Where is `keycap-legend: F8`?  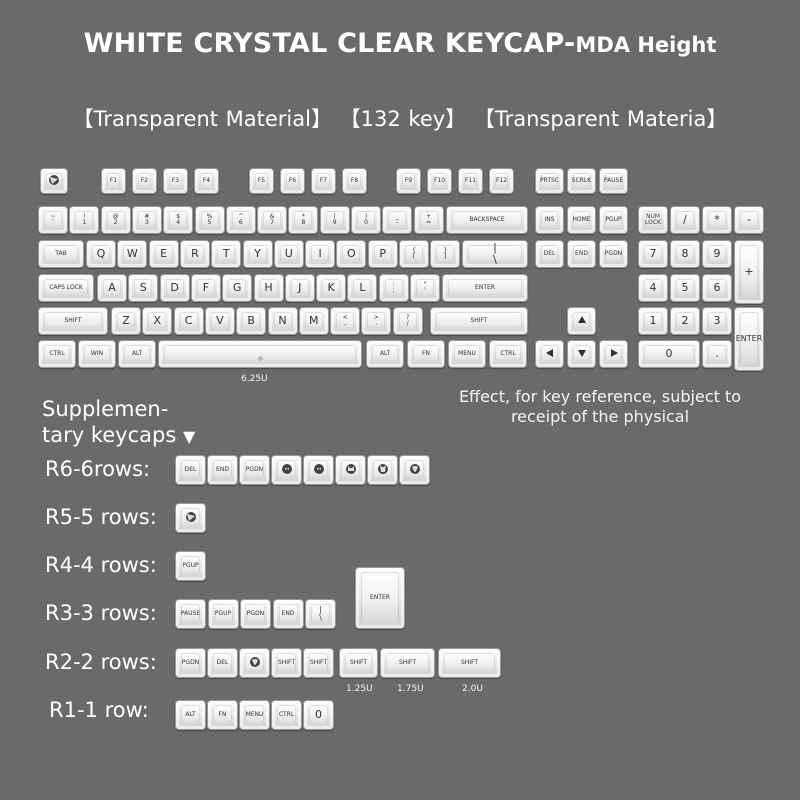 keycap-legend: F8 is located at coordinates (354, 180).